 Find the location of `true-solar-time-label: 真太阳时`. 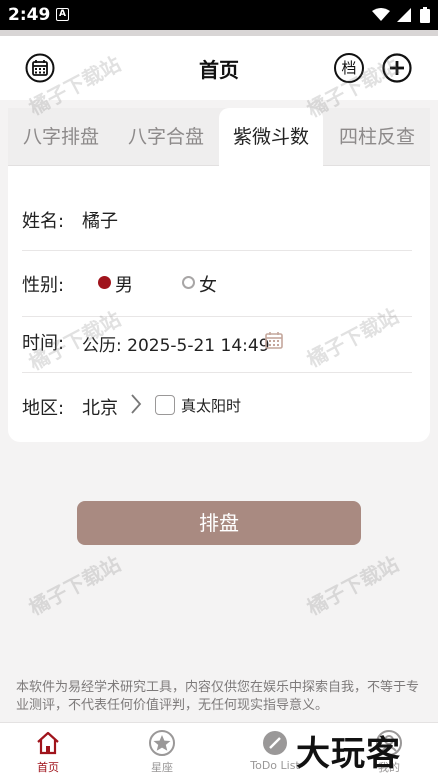

true-solar-time-label: 真太阳时 is located at coordinates (211, 405).